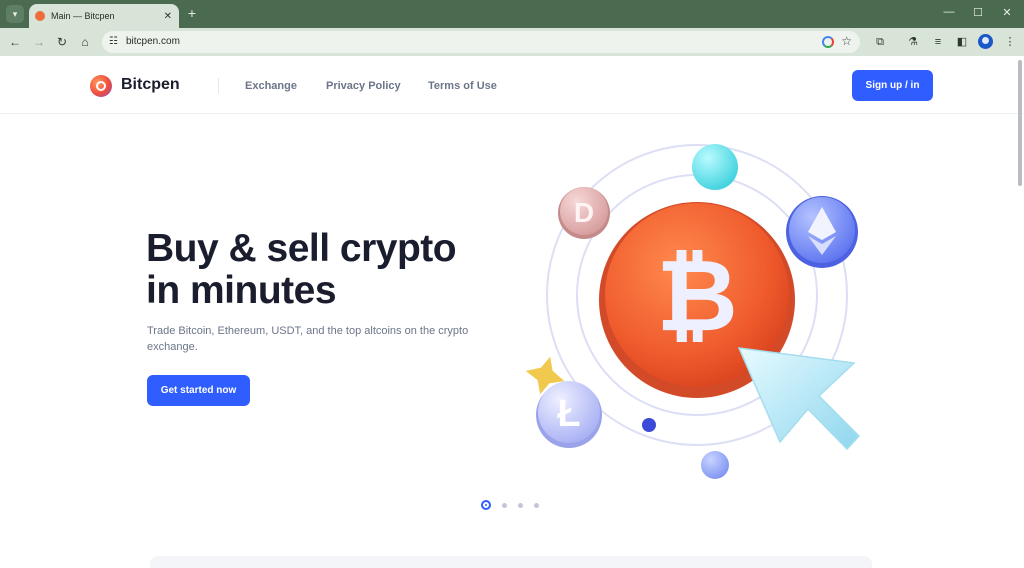  What do you see at coordinates (913, 42) in the screenshot?
I see `labs-flask-icon: ⚗` at bounding box center [913, 42].